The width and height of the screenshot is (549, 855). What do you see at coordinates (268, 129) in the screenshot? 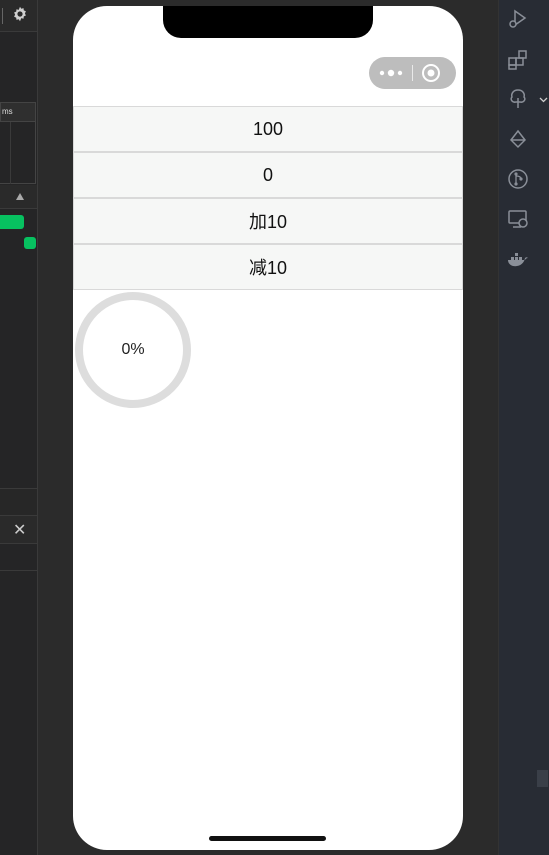
I see `set-100-button: 100` at bounding box center [268, 129].